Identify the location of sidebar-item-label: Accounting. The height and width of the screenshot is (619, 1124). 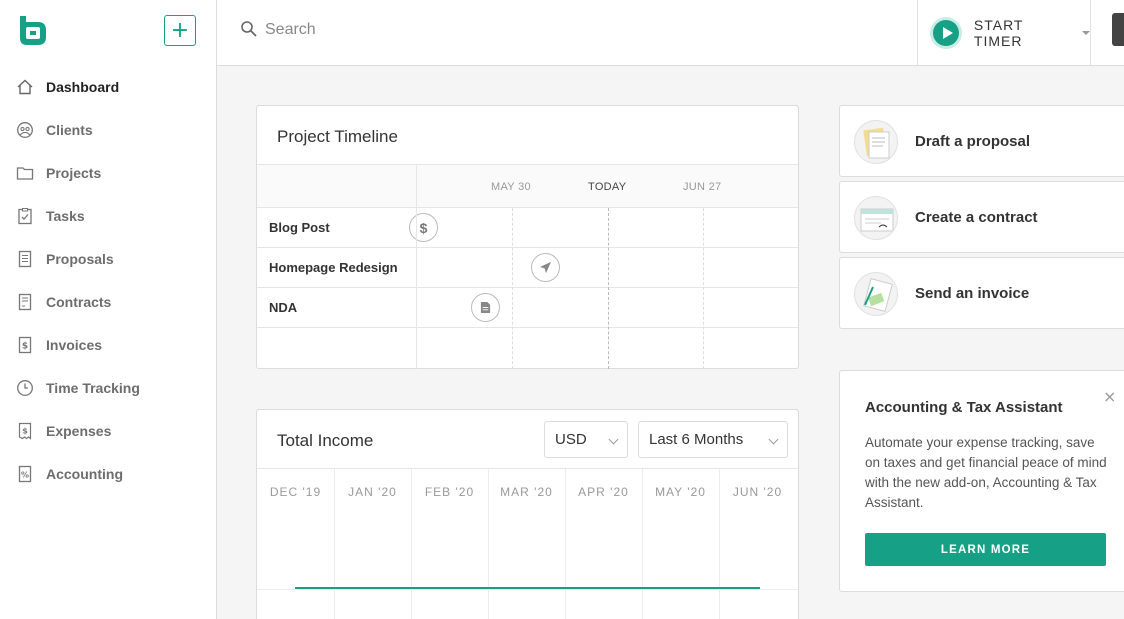
(84, 473).